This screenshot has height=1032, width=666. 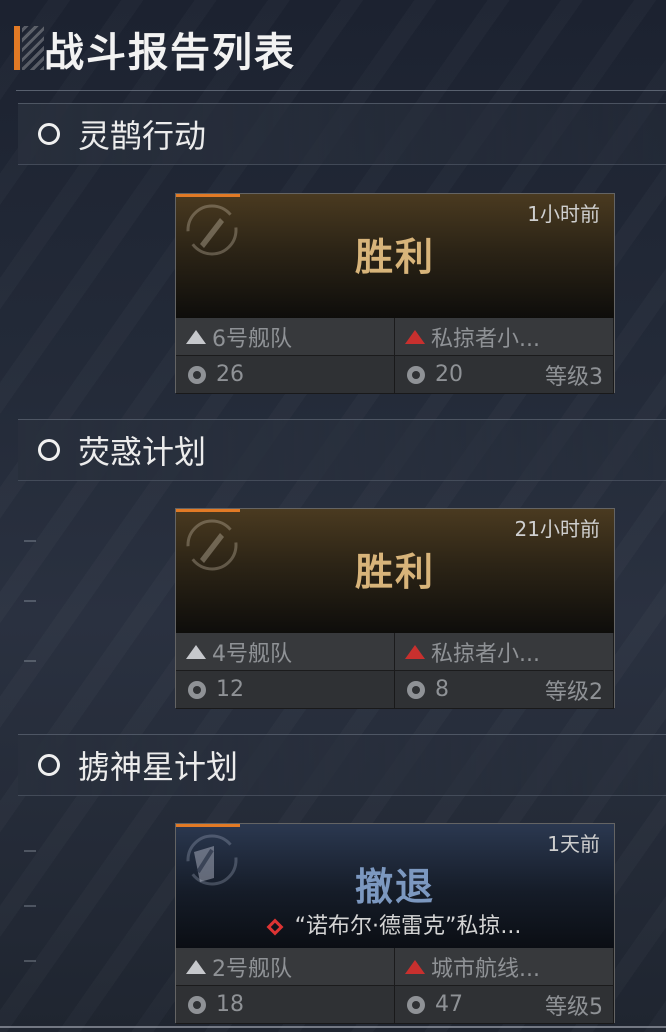 I want to click on section-title: 荧惑计划, so click(x=142, y=452).